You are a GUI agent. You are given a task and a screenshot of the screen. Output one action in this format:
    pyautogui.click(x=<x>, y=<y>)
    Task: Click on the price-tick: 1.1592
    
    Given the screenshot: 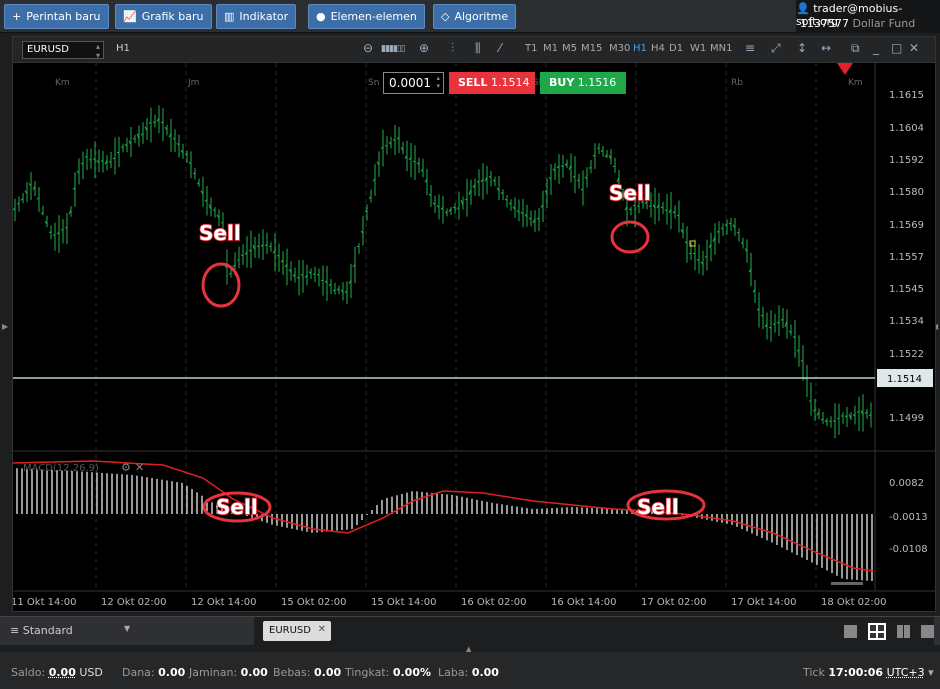 What is the action you would take?
    pyautogui.click(x=906, y=160)
    